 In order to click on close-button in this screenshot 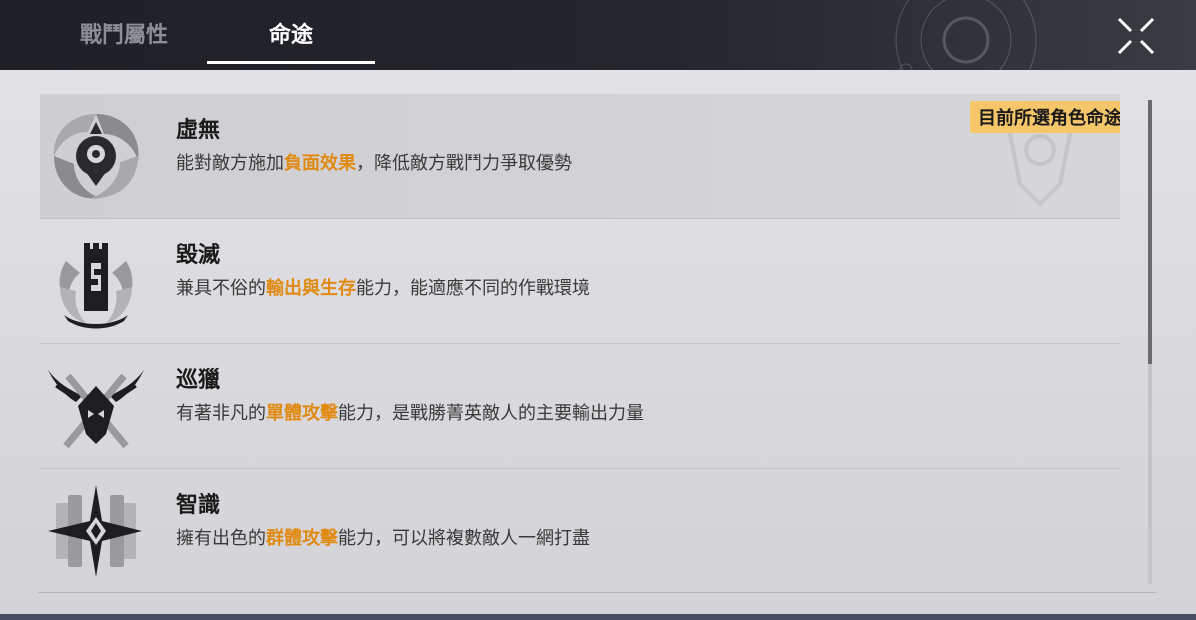, I will do `click(1136, 36)`.